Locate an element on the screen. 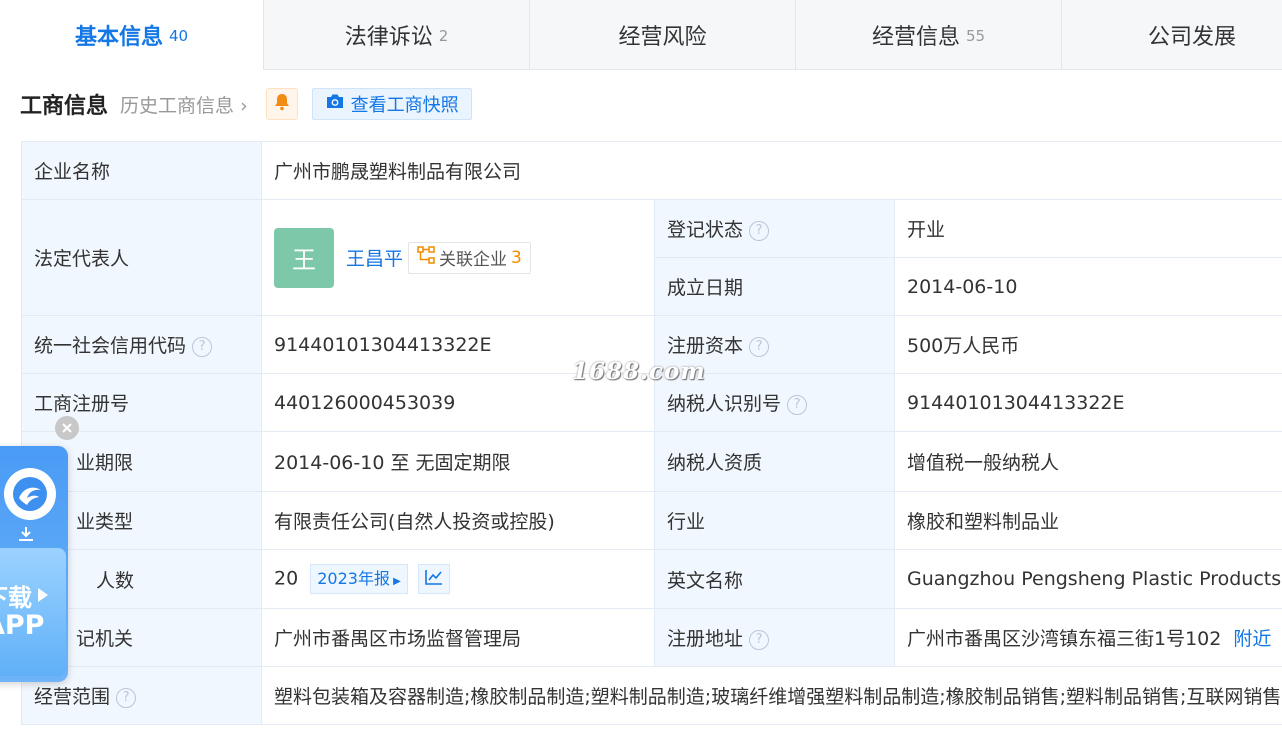 The image size is (1282, 742). view-snapshot-button: 查看工商快照 is located at coordinates (391, 104).